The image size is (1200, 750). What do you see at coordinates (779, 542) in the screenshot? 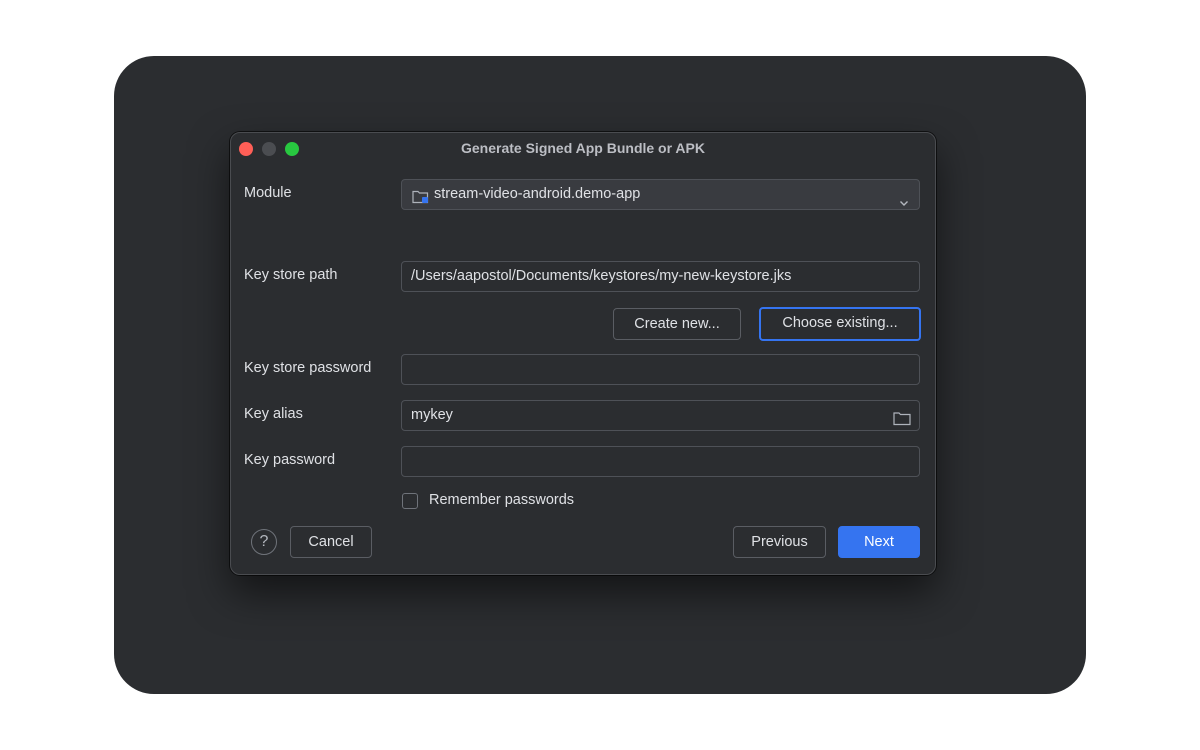
I see `previous-button: Previous` at bounding box center [779, 542].